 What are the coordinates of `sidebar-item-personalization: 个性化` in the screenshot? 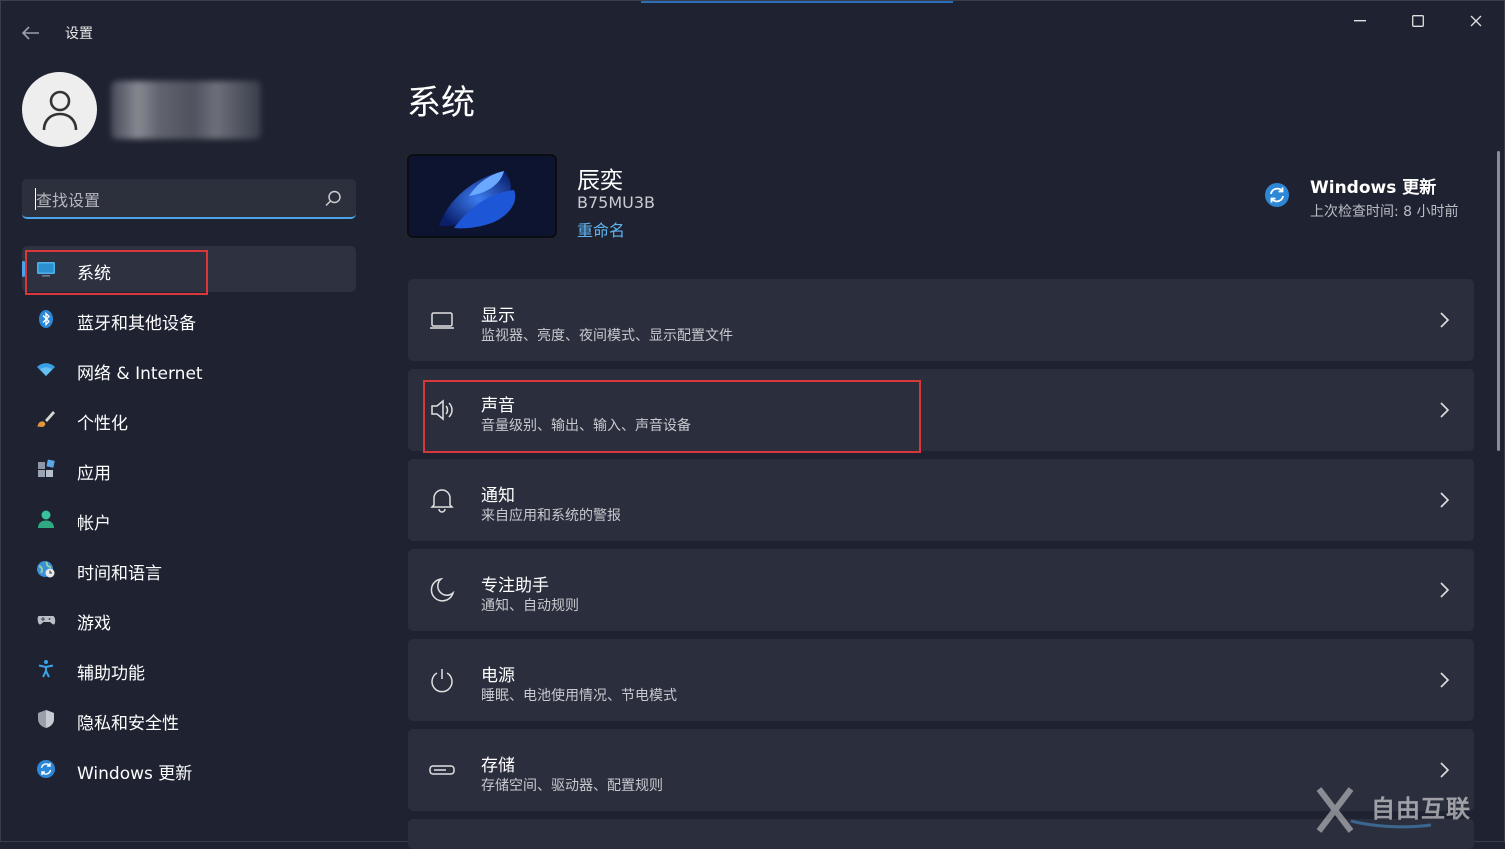 It's located at (189, 419).